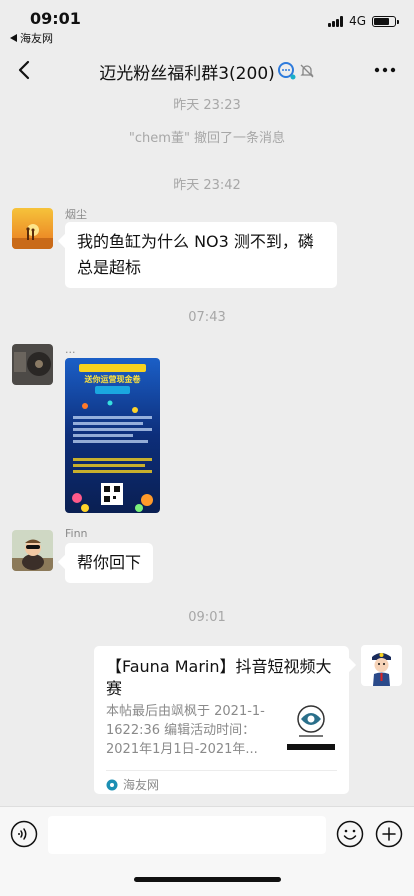 This screenshot has height=896, width=414. Describe the element at coordinates (207, 879) in the screenshot. I see `home-indicator` at that location.